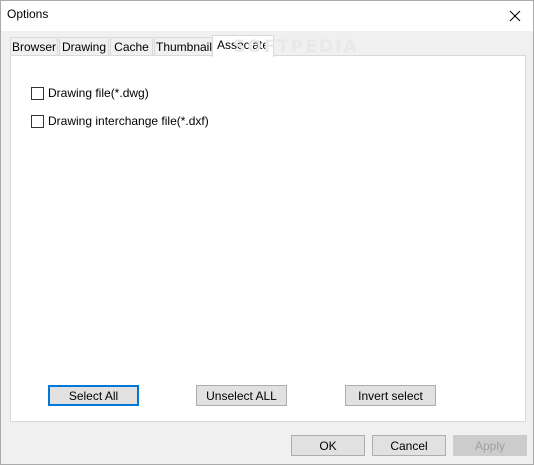 This screenshot has width=534, height=465. What do you see at coordinates (490, 445) in the screenshot?
I see `apply-button: Apply` at bounding box center [490, 445].